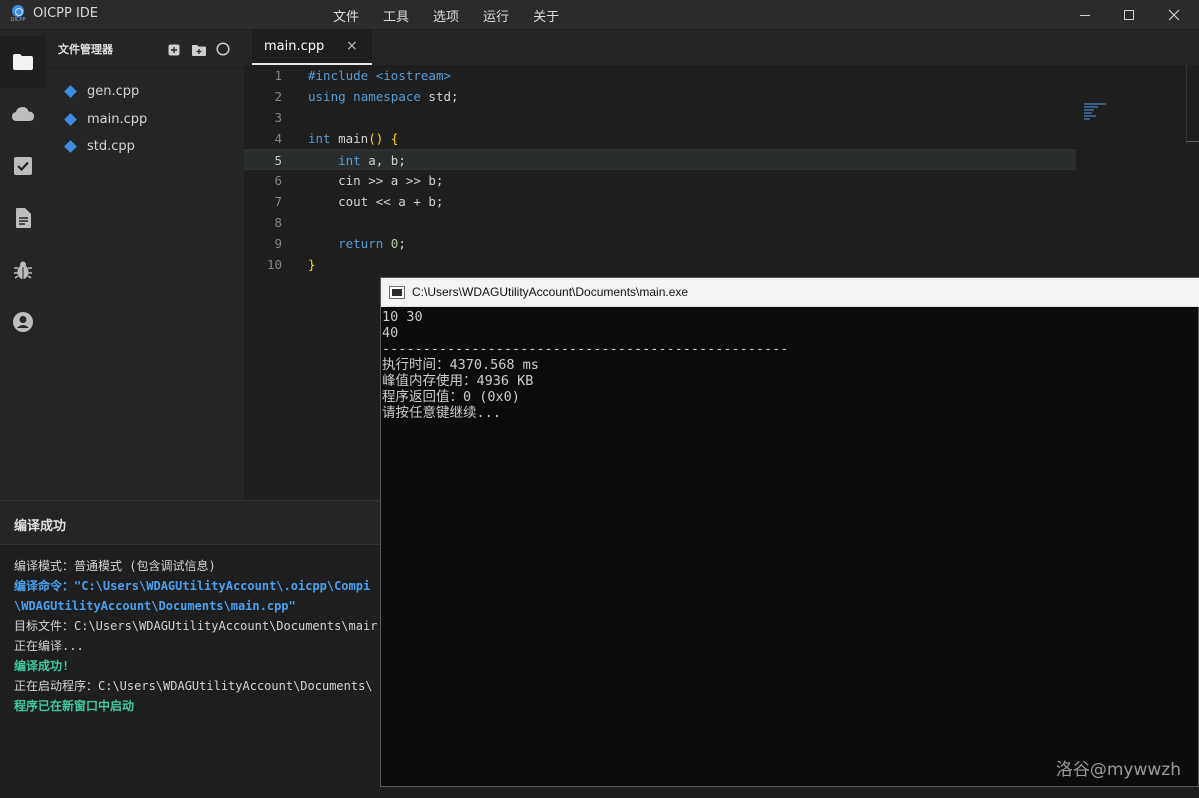 Image resolution: width=1199 pixels, height=798 pixels. I want to click on line-number: 4, so click(278, 138).